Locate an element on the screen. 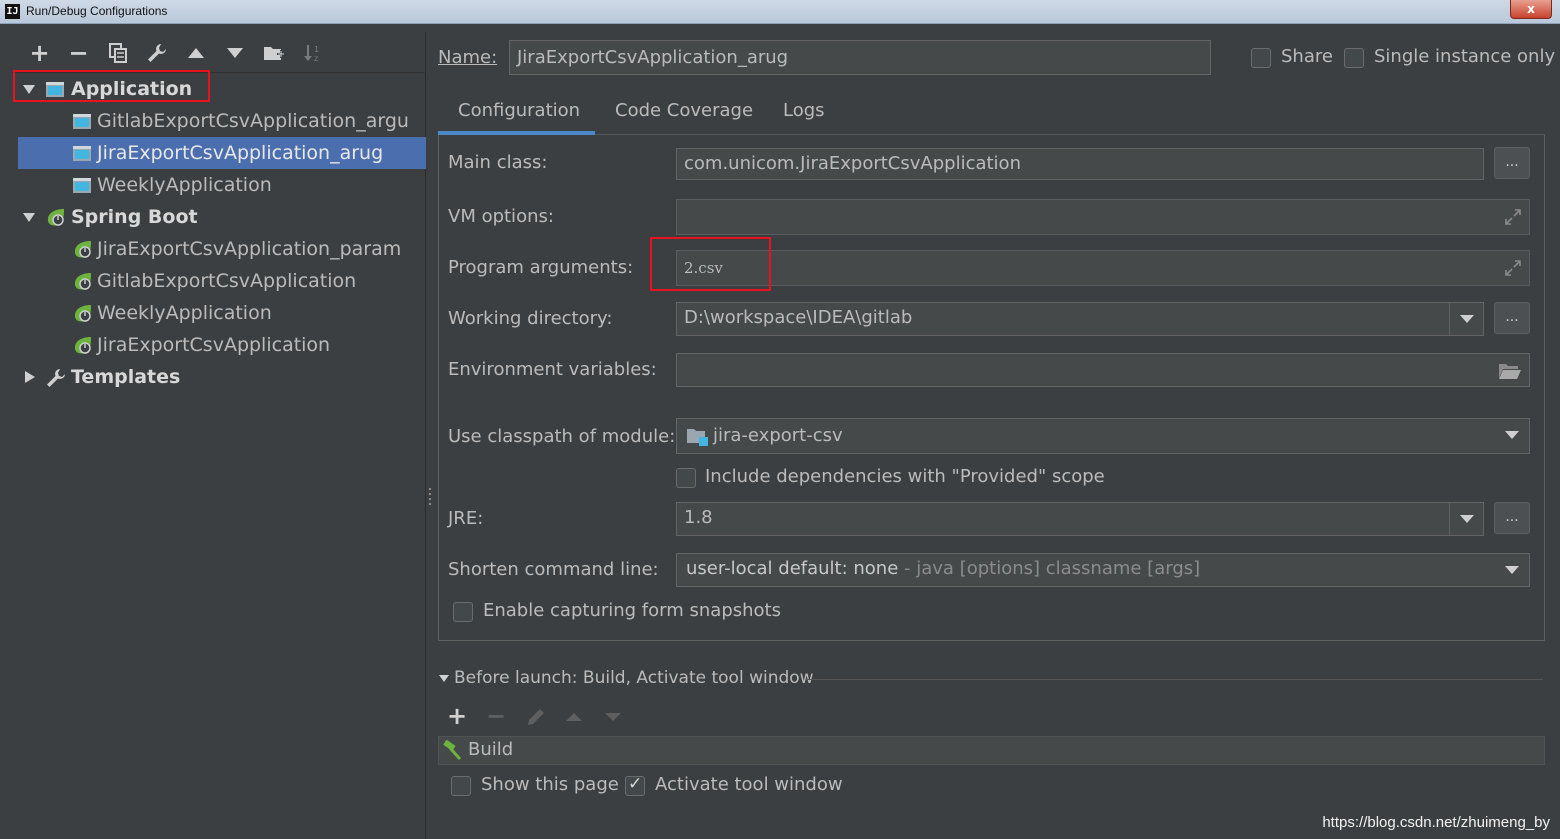  tree-item-label: WeeklyApplication is located at coordinates (184, 185).